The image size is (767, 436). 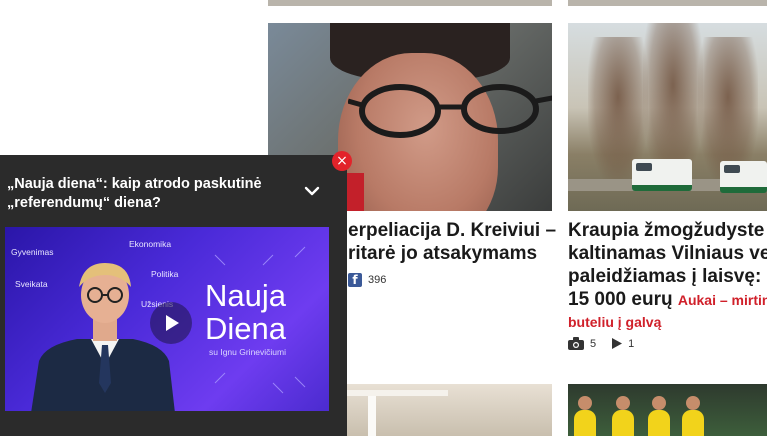 I want to click on show-brand-line: Nauja, so click(x=245, y=295).